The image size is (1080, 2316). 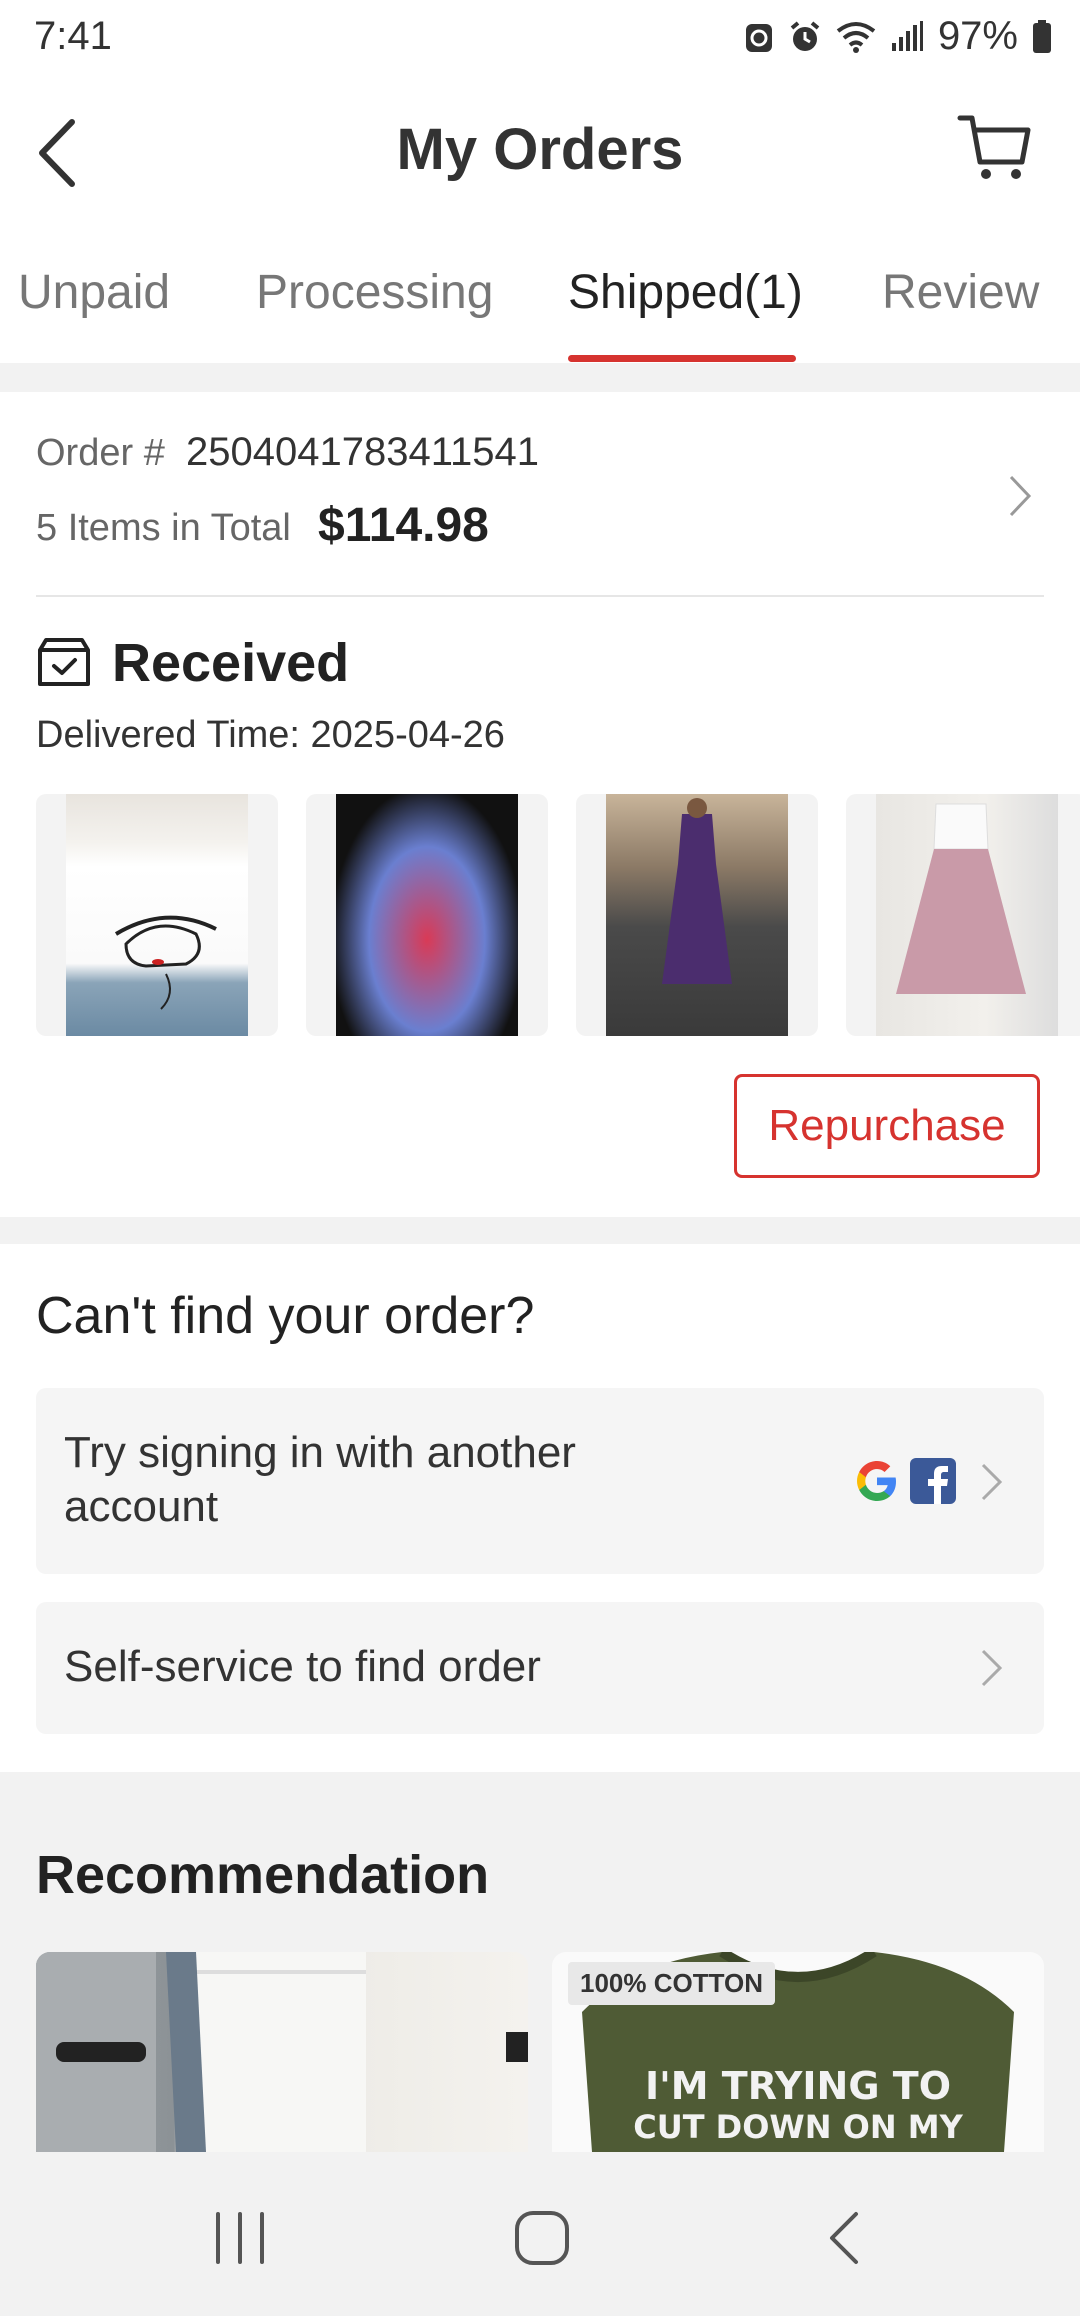 I want to click on recycle-icon, so click(x=758, y=37).